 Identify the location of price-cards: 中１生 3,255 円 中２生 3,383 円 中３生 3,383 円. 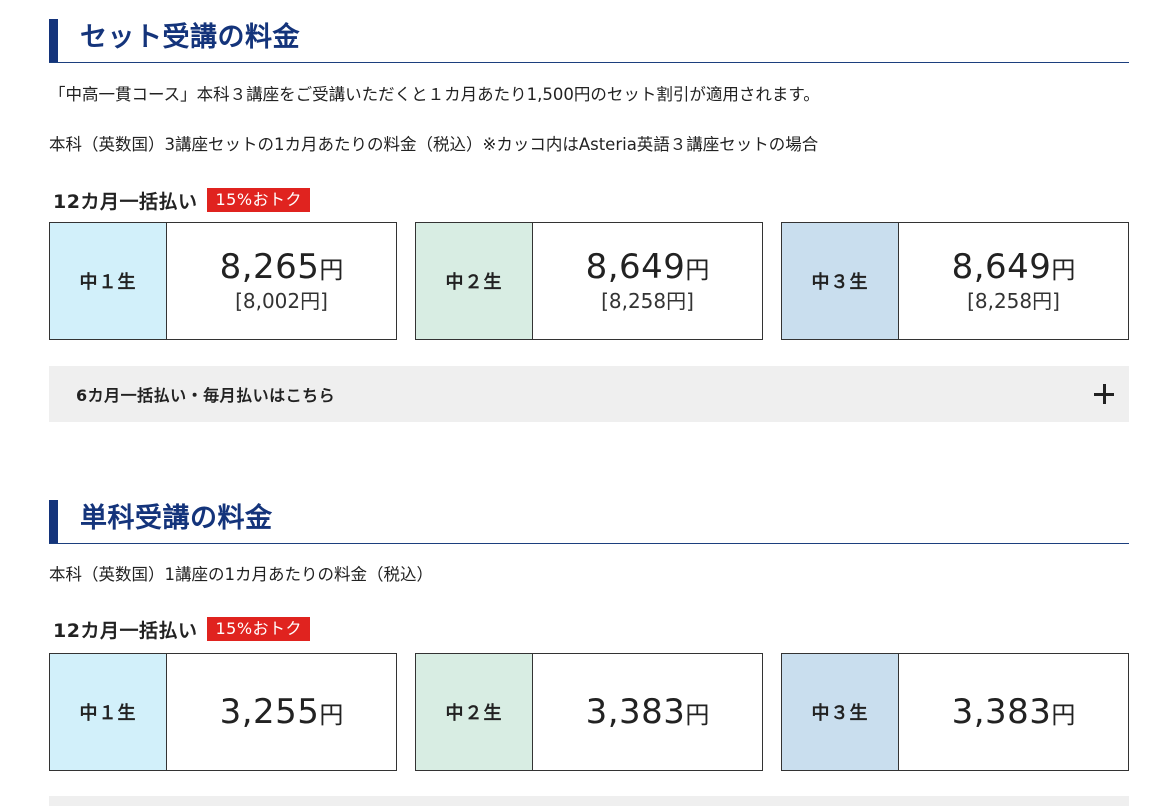
(589, 712).